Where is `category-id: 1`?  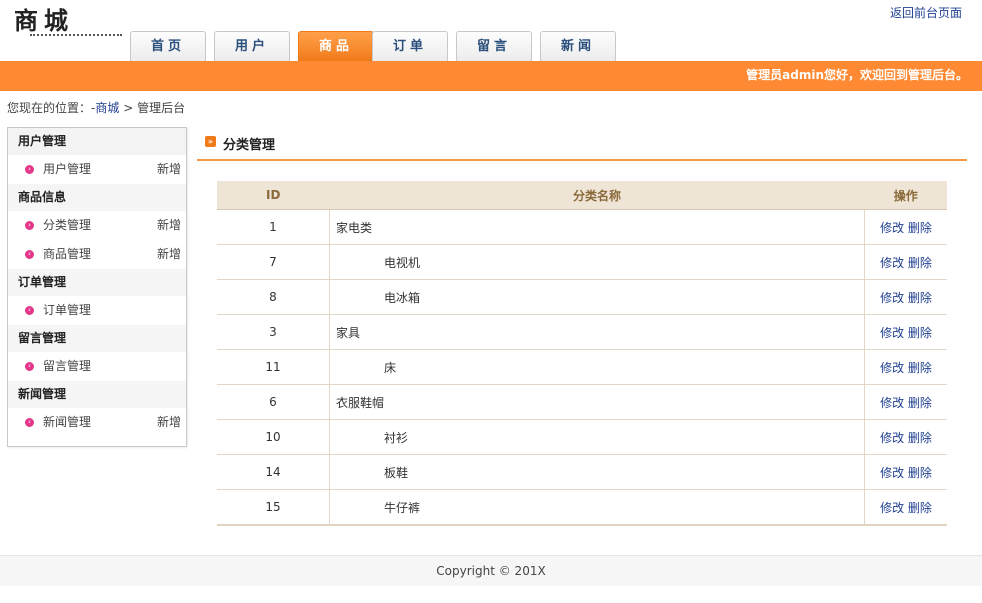
category-id: 1 is located at coordinates (273, 227).